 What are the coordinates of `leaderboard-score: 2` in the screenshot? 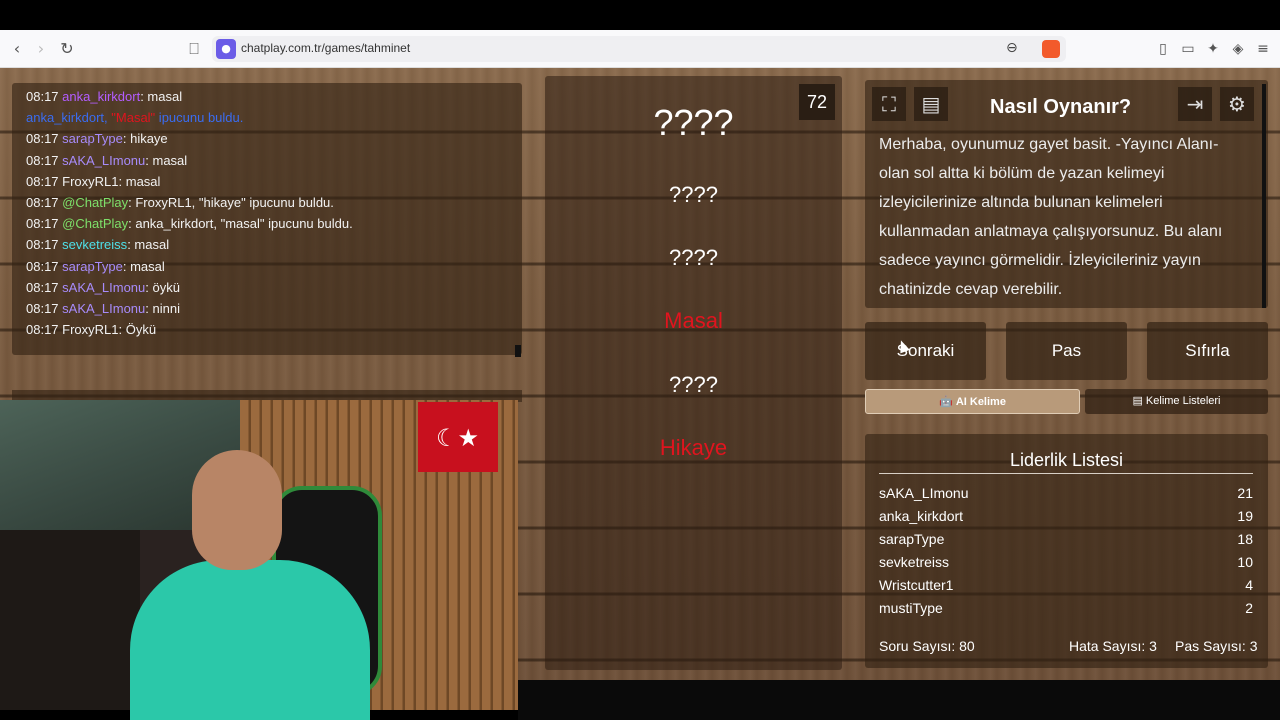 It's located at (1249, 608).